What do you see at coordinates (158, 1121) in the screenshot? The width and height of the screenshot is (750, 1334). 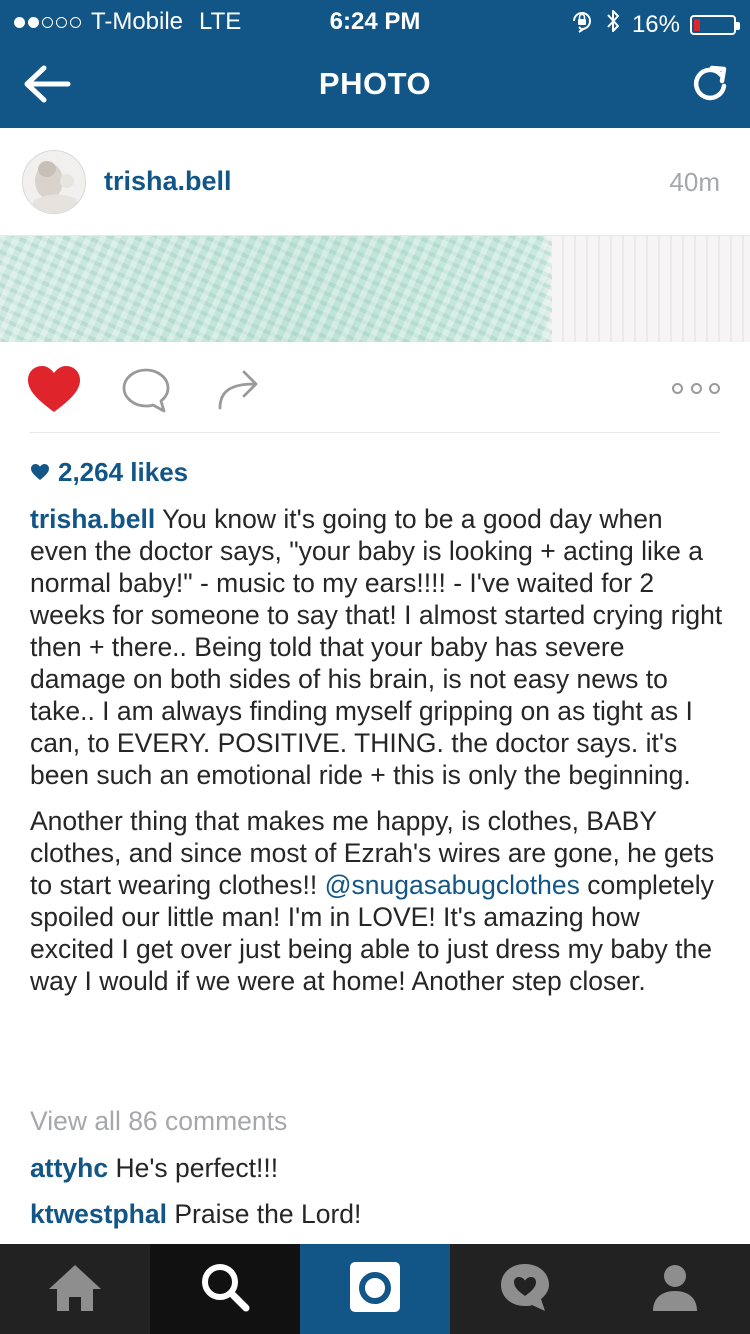 I see `view-all-comments-link: View all 86 comments` at bounding box center [158, 1121].